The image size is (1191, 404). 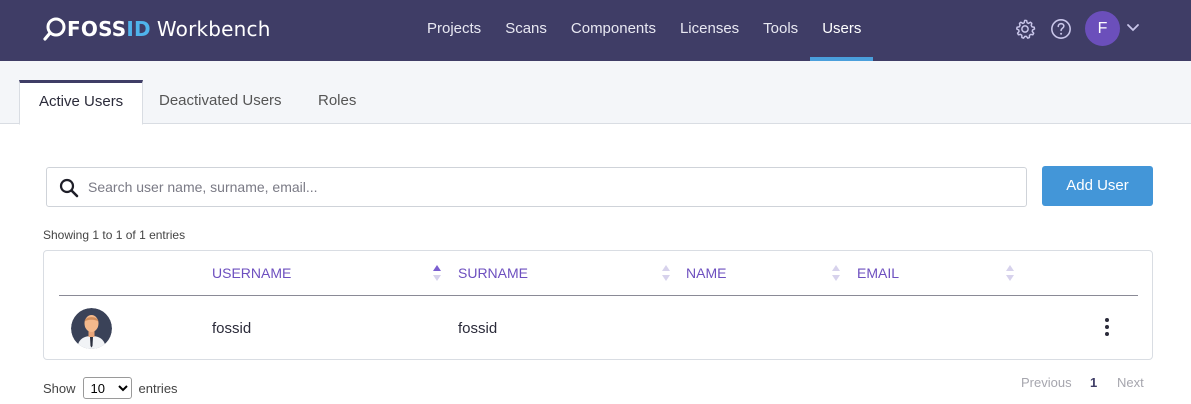 I want to click on nav-users: Users, so click(x=842, y=30).